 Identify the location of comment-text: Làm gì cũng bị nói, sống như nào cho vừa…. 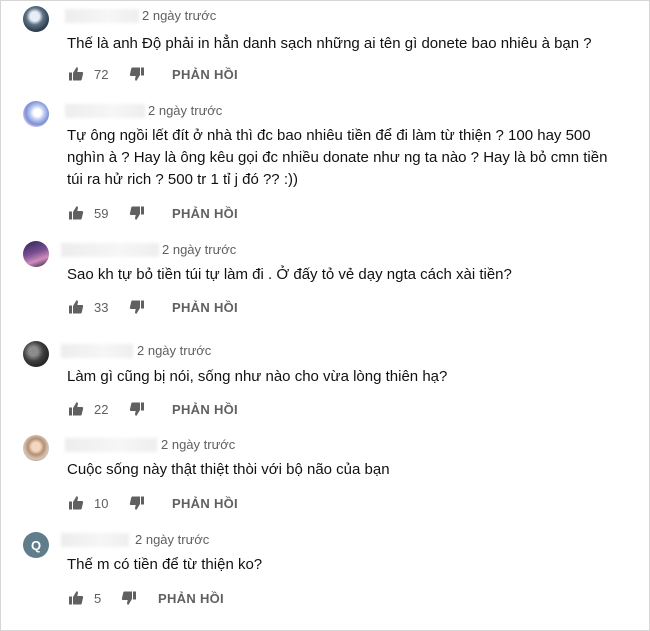
(257, 376).